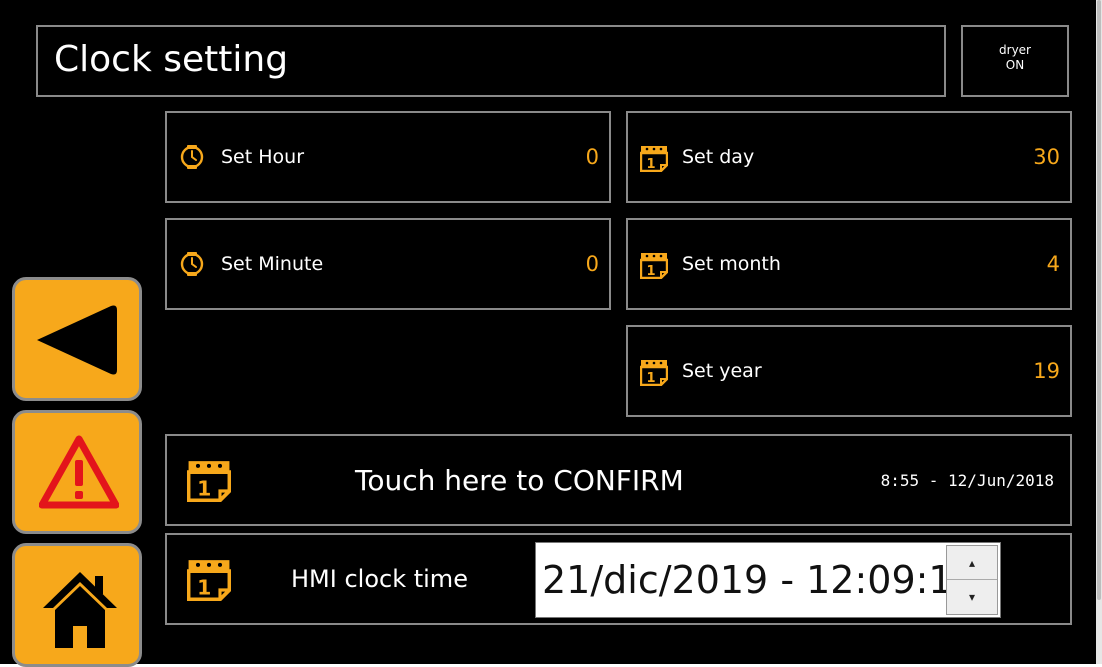 The width and height of the screenshot is (1102, 667). What do you see at coordinates (388, 157) in the screenshot?
I see `set-hour-field: Set Hour 0` at bounding box center [388, 157].